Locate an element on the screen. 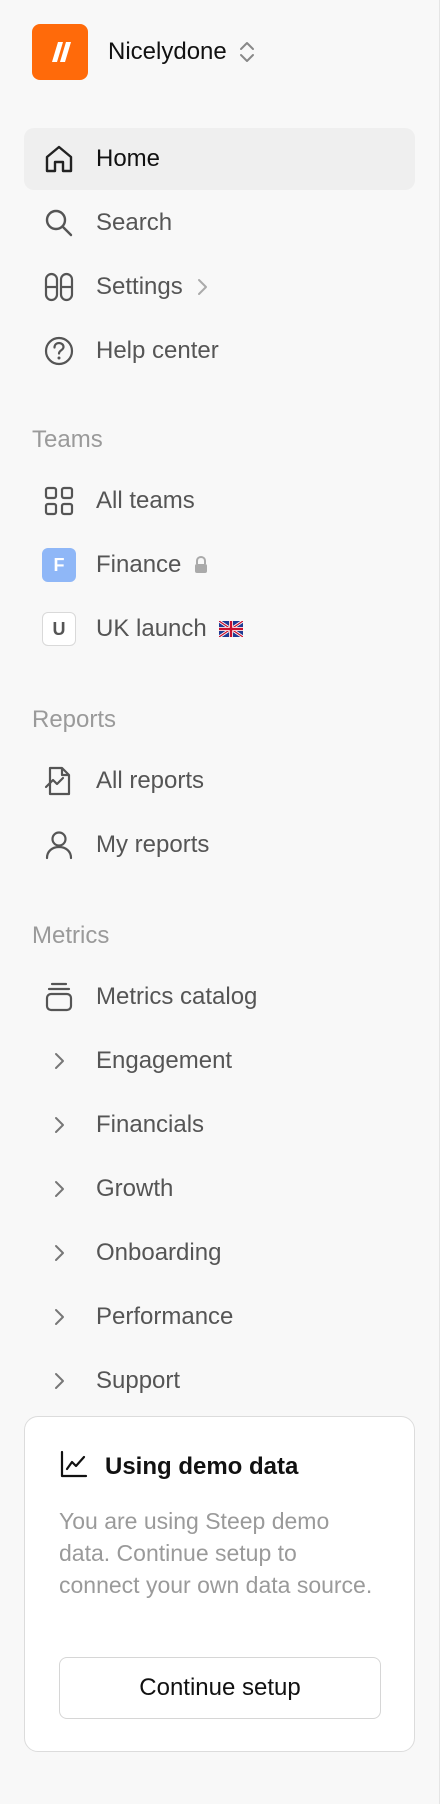  nav-metric-group-growth: Growth is located at coordinates (219, 1189).